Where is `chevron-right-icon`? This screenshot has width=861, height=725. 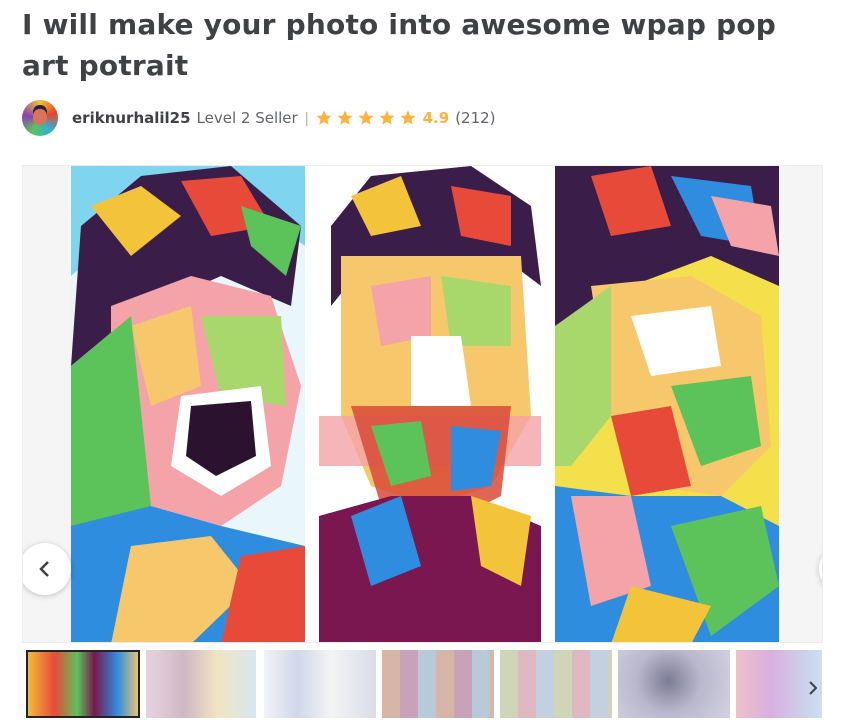
chevron-right-icon is located at coordinates (813, 688).